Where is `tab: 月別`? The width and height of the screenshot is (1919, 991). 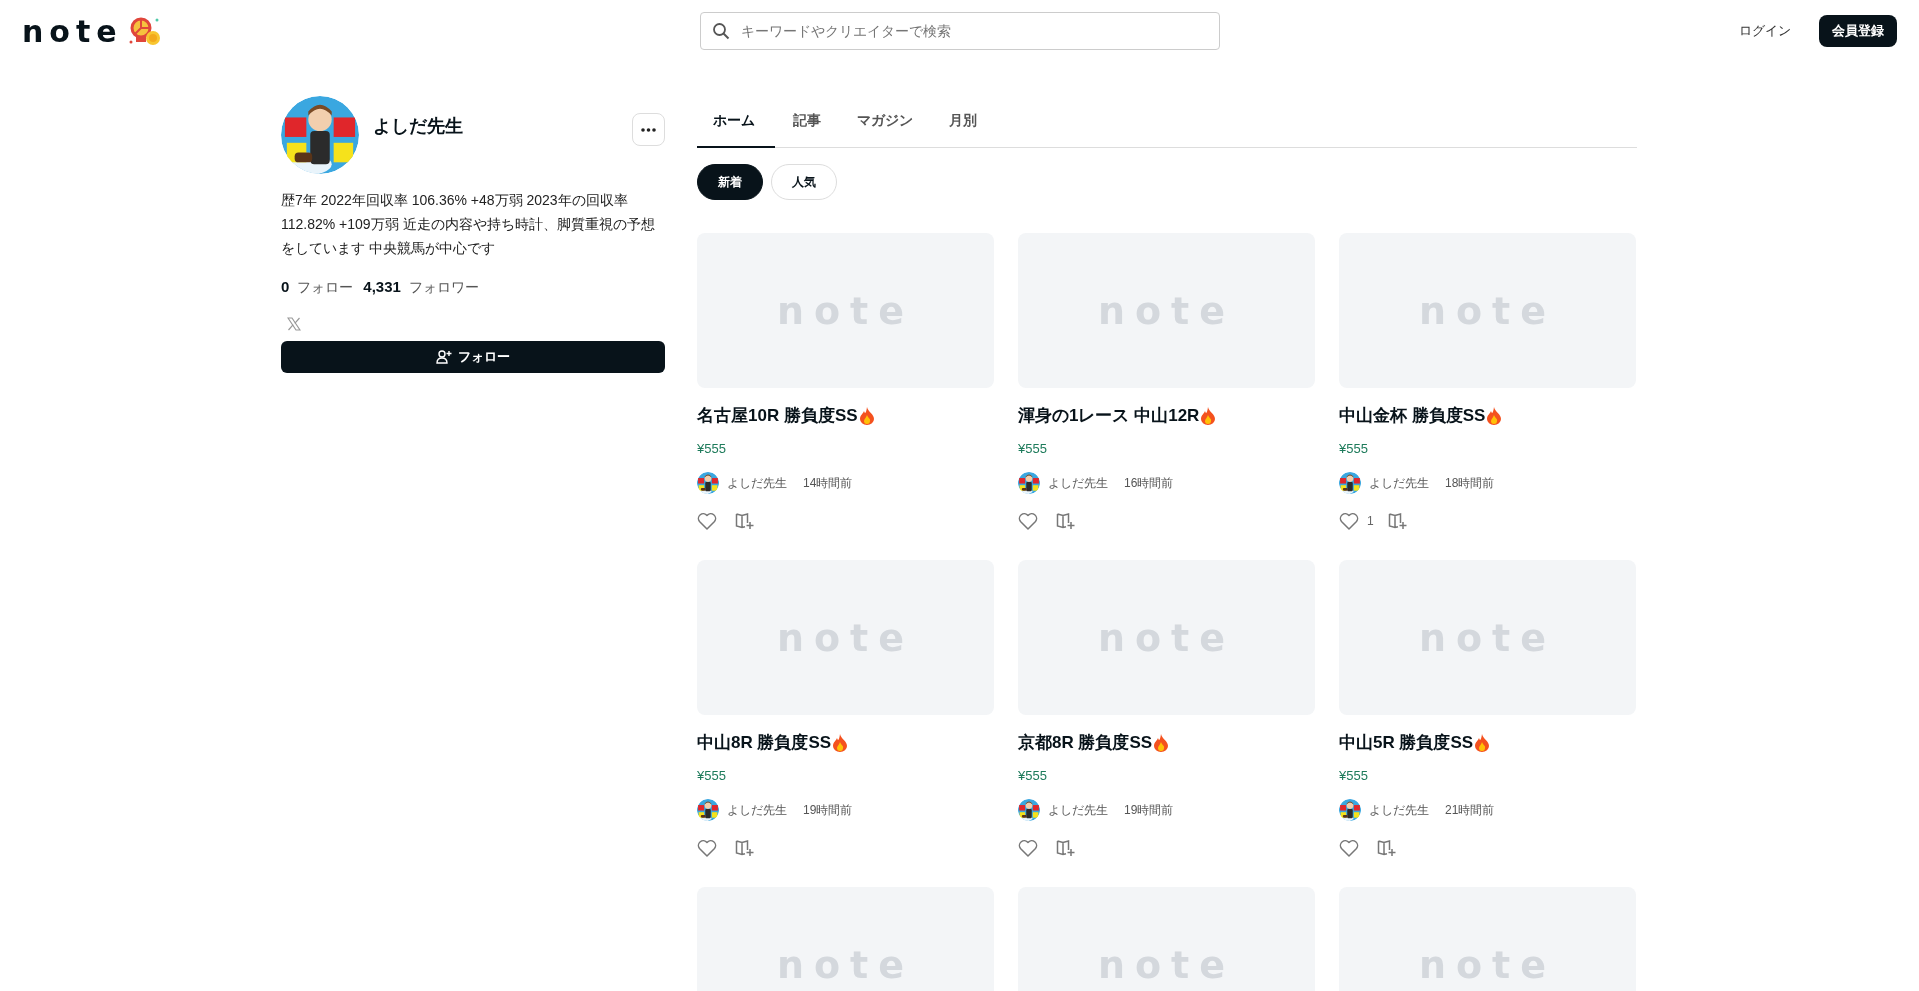 tab: 月別 is located at coordinates (963, 122).